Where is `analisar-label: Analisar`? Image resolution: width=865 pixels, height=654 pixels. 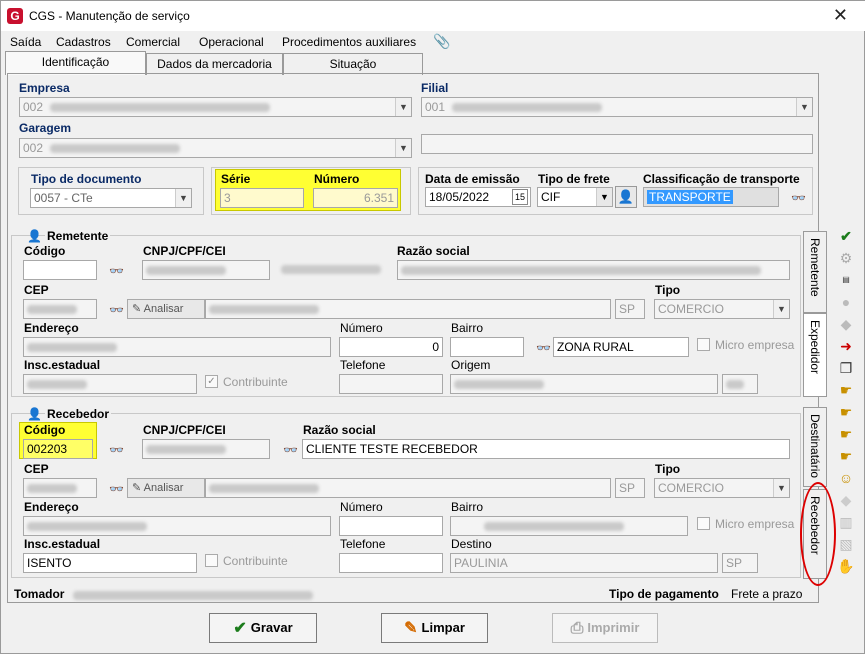 analisar-label: Analisar is located at coordinates (163, 488).